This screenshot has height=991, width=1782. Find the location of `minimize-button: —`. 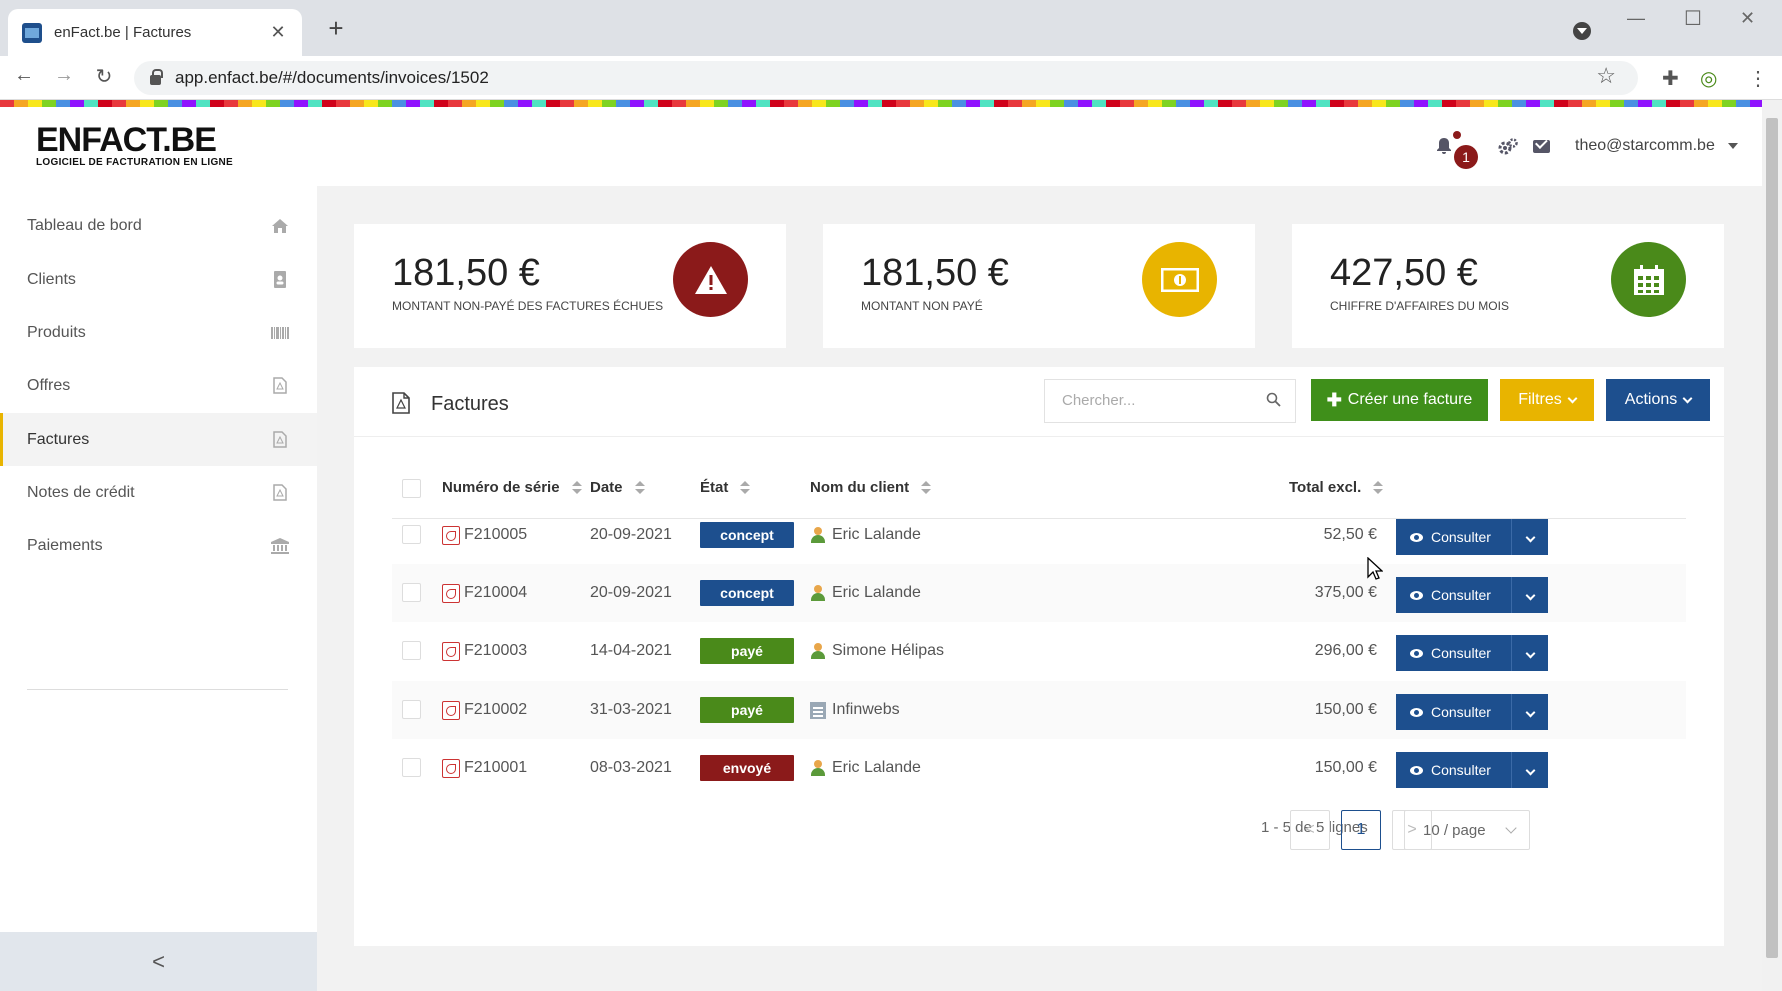

minimize-button: — is located at coordinates (1636, 18).